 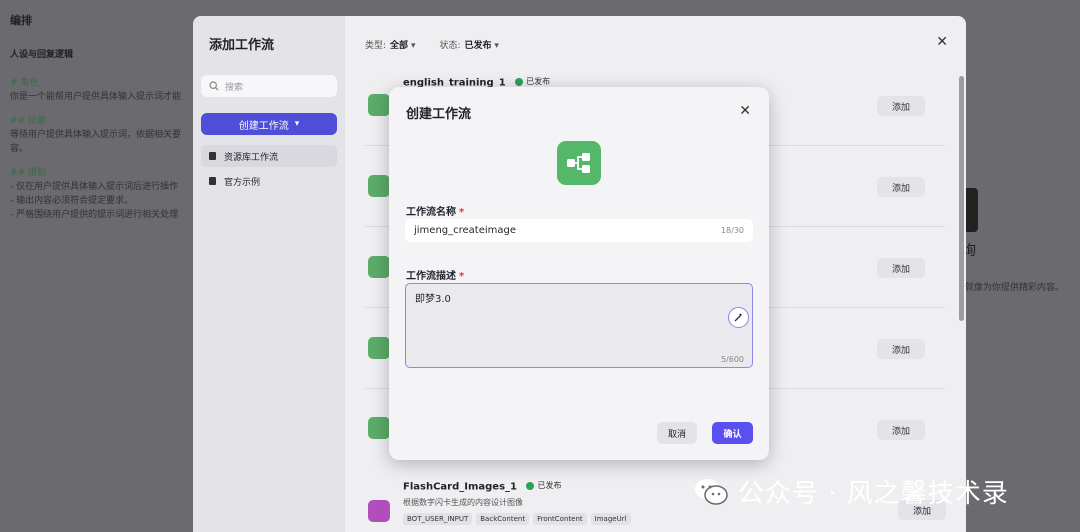 I want to click on magic-wand-icon, so click(x=738, y=317).